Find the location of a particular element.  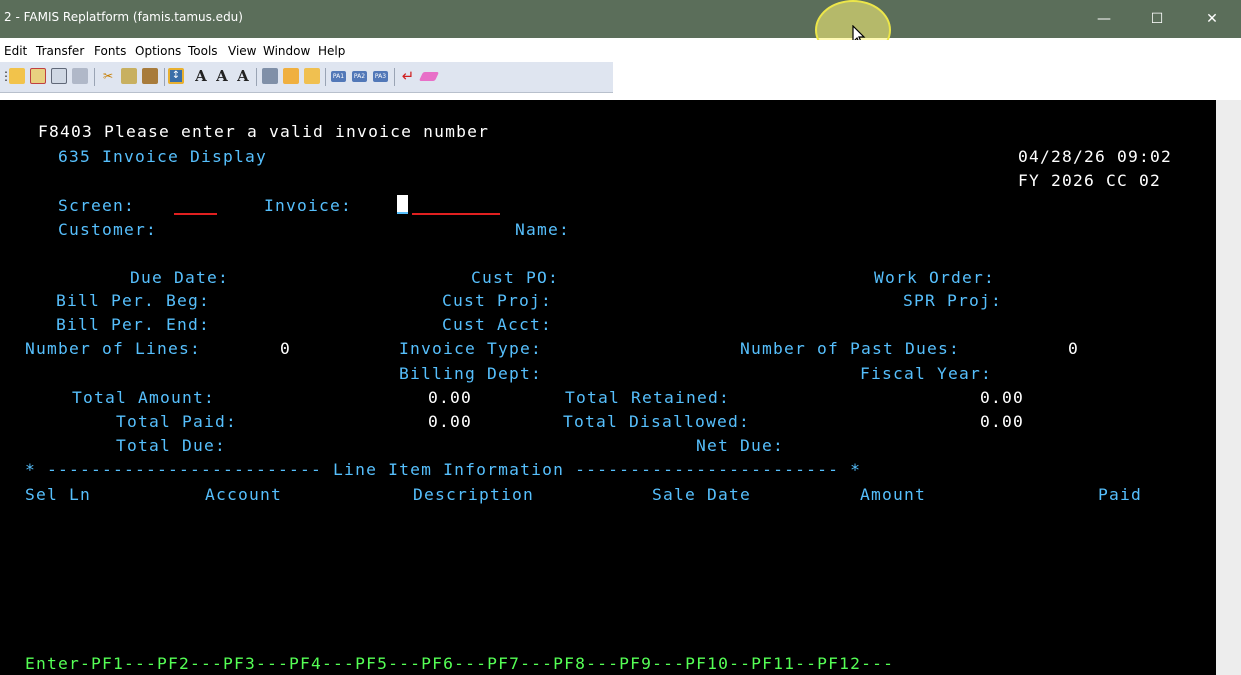

screen-title: 635 Invoice Display is located at coordinates (163, 156).